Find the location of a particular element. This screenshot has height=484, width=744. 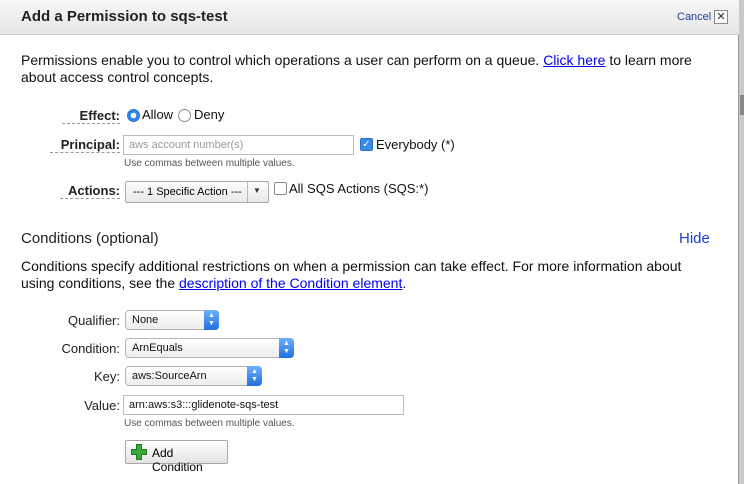

key-value: aws:SourceArn is located at coordinates (169, 376).